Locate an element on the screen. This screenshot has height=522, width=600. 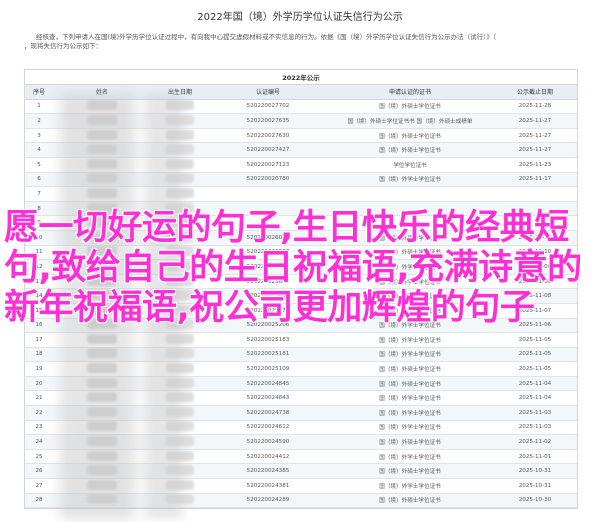
row-index: 6 is located at coordinates (39, 180).